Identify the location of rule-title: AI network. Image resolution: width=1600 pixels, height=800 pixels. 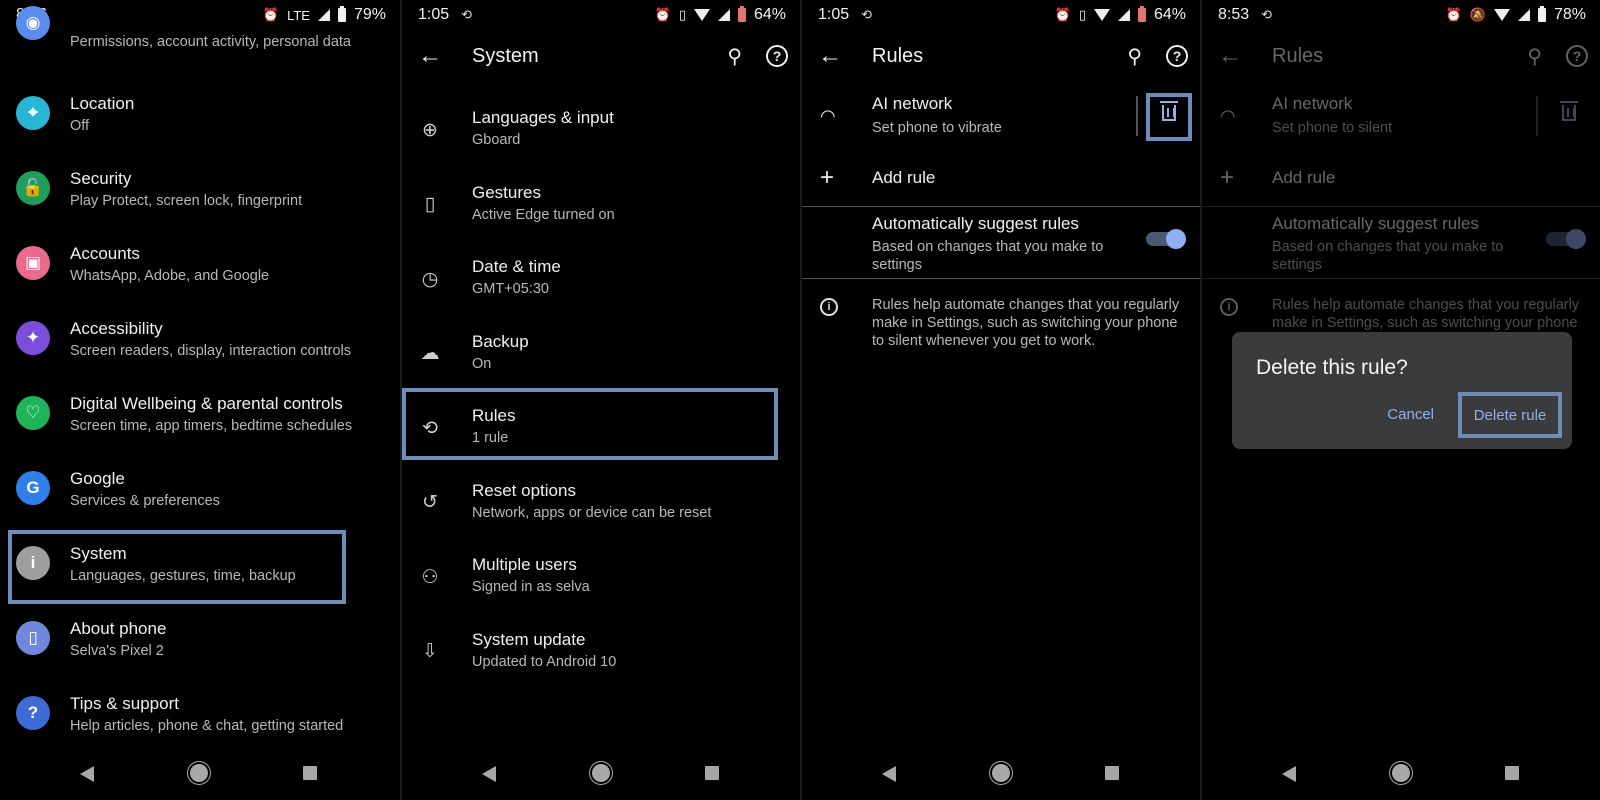
(1312, 103).